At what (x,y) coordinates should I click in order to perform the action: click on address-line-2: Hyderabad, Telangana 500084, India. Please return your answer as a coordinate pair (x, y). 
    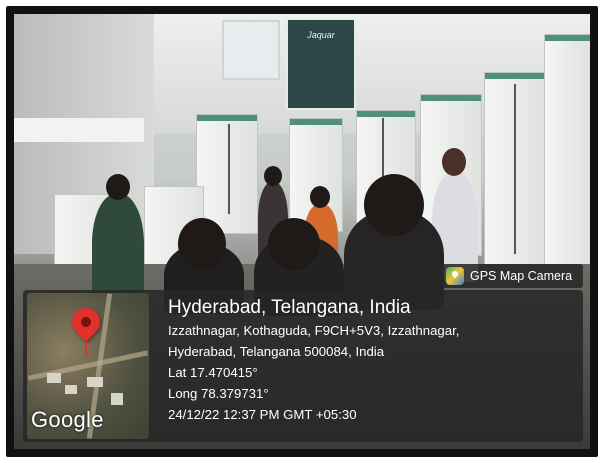
    Looking at the image, I should click on (276, 351).